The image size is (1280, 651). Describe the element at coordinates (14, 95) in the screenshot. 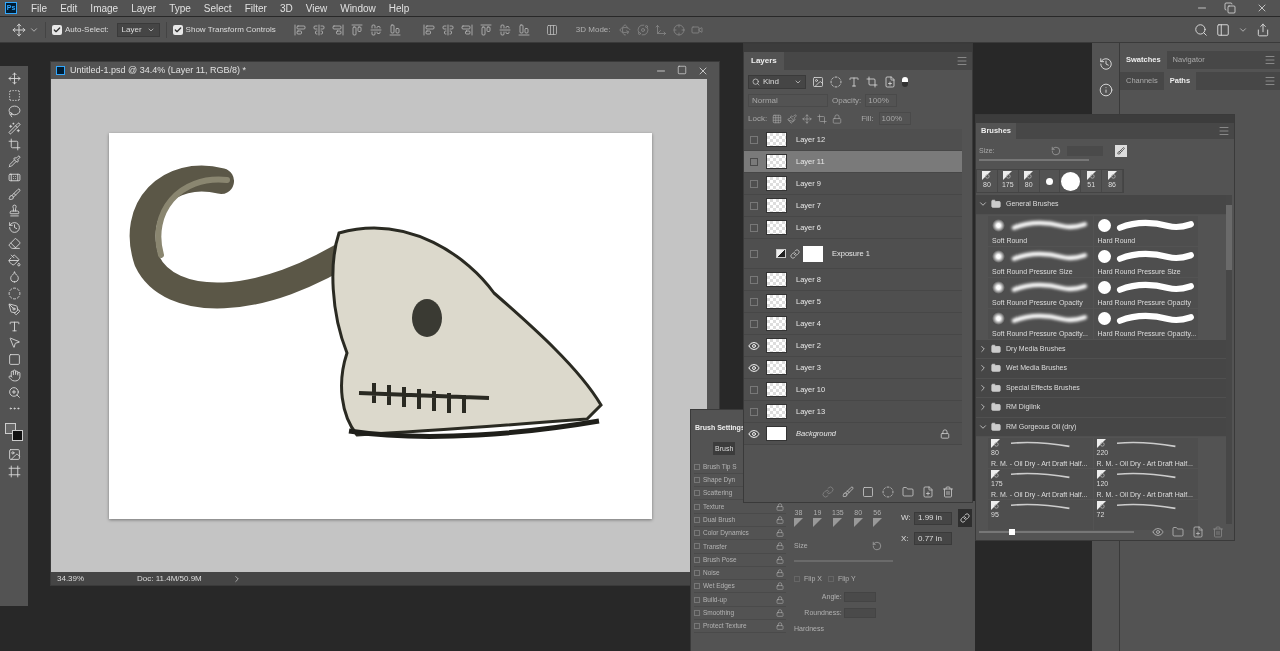

I see `marquee-tool-icon` at that location.